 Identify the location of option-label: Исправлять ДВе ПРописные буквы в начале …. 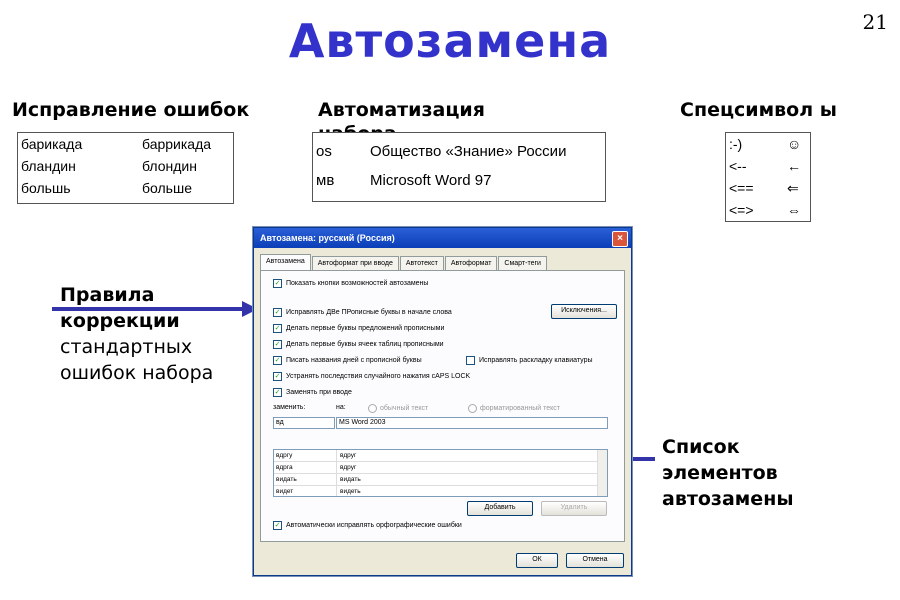
(369, 312).